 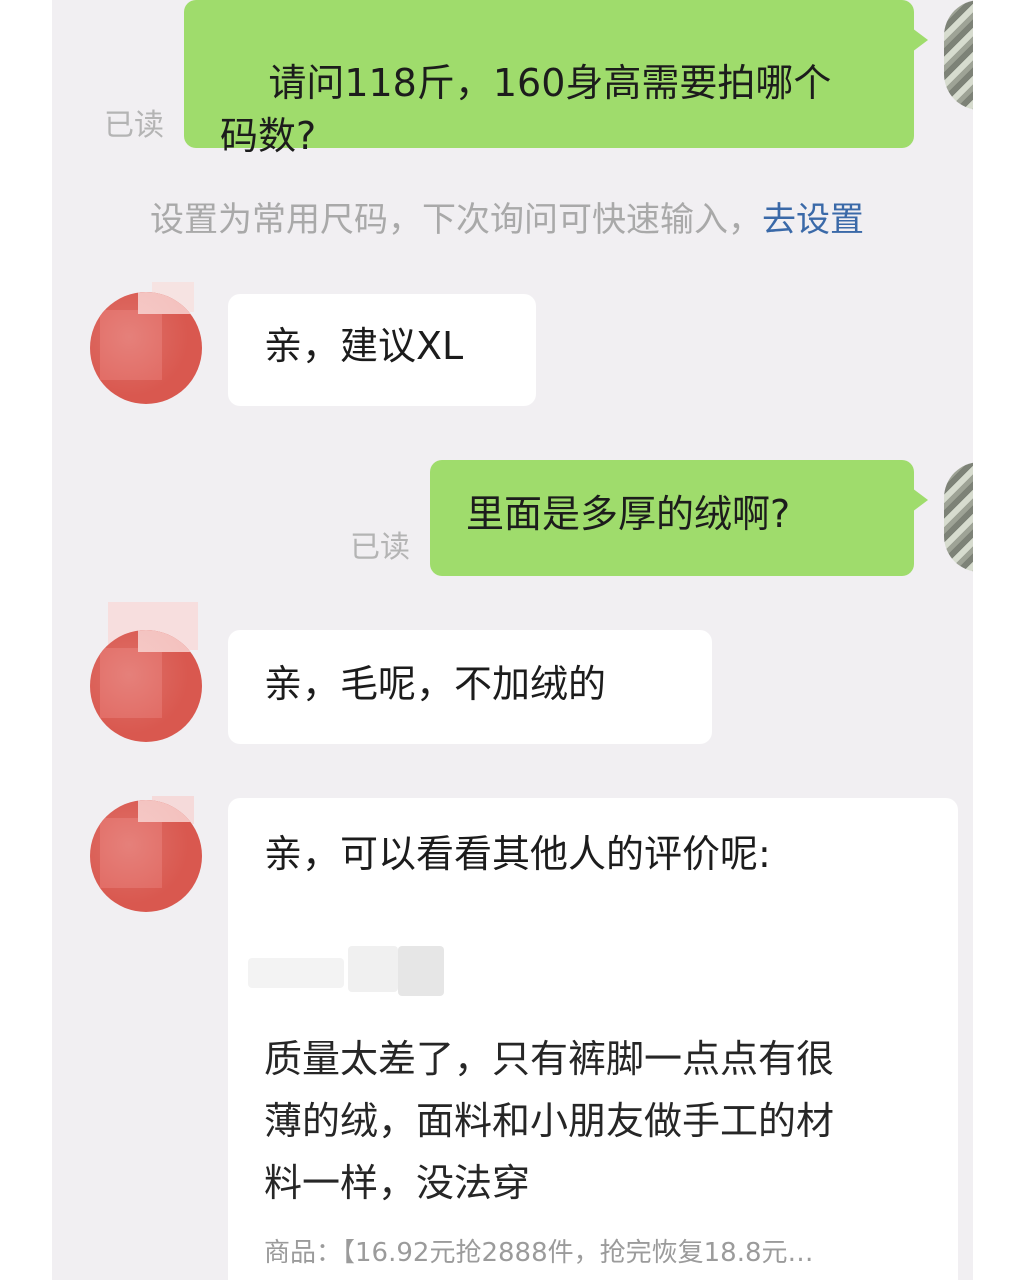 What do you see at coordinates (435, 684) in the screenshot?
I see `message-text: 亲，毛呢，不加绒的` at bounding box center [435, 684].